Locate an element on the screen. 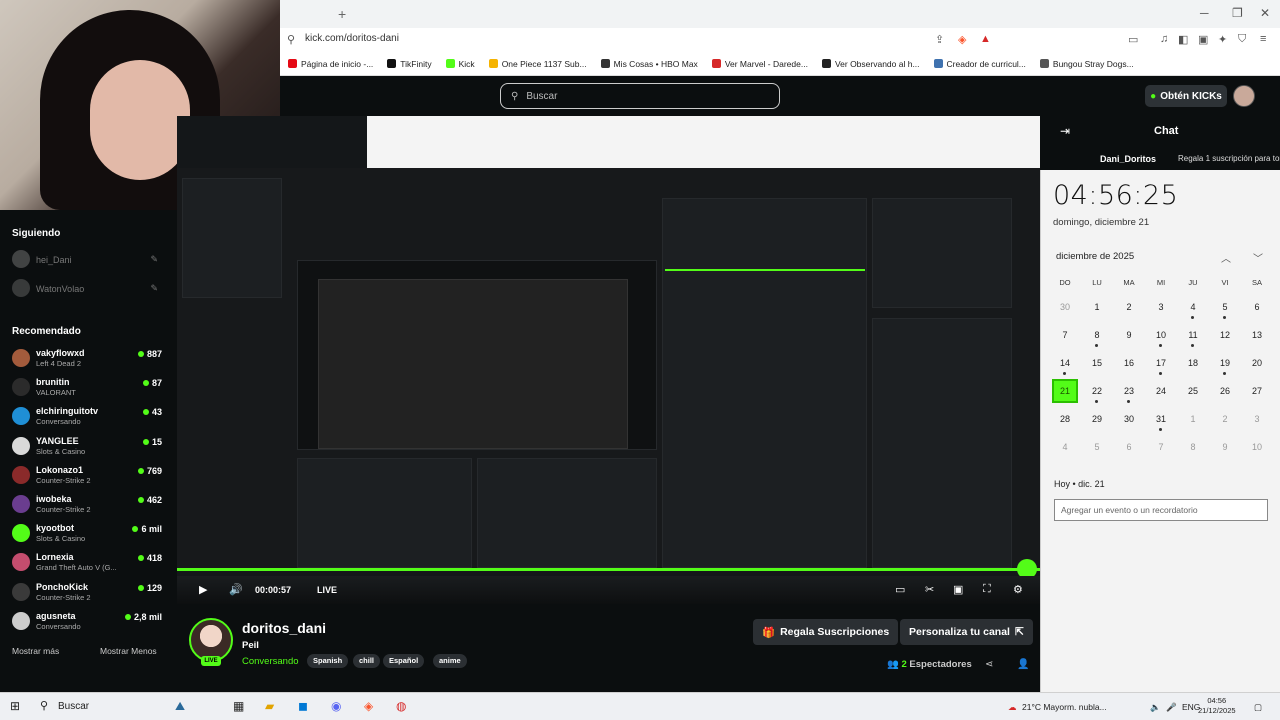 The image size is (1280, 720). recommended-channel: kyootbot Slots & Casino 6 mil is located at coordinates (87, 535).